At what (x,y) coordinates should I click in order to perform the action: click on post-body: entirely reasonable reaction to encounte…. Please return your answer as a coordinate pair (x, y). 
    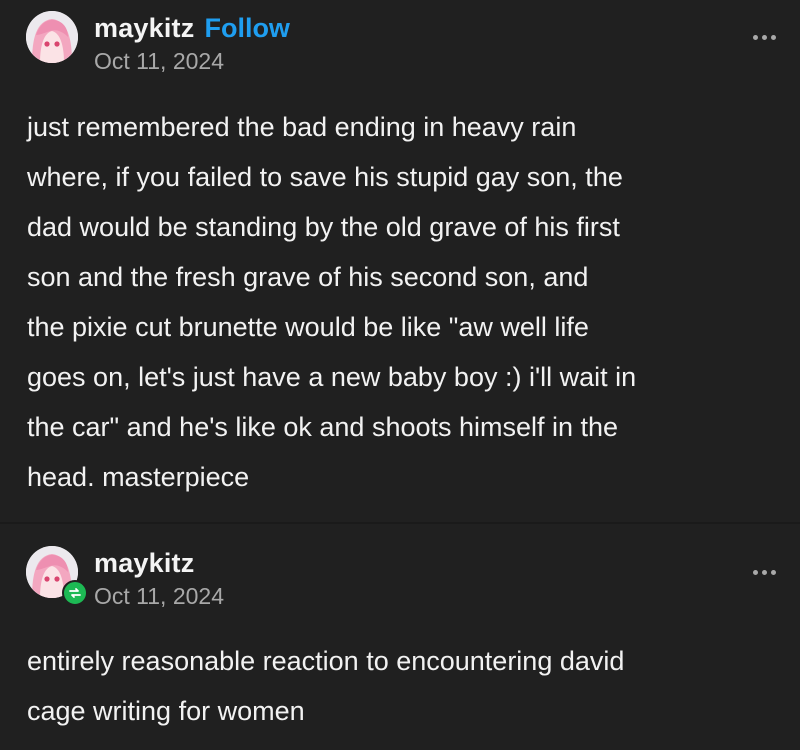
    Looking at the image, I should click on (326, 686).